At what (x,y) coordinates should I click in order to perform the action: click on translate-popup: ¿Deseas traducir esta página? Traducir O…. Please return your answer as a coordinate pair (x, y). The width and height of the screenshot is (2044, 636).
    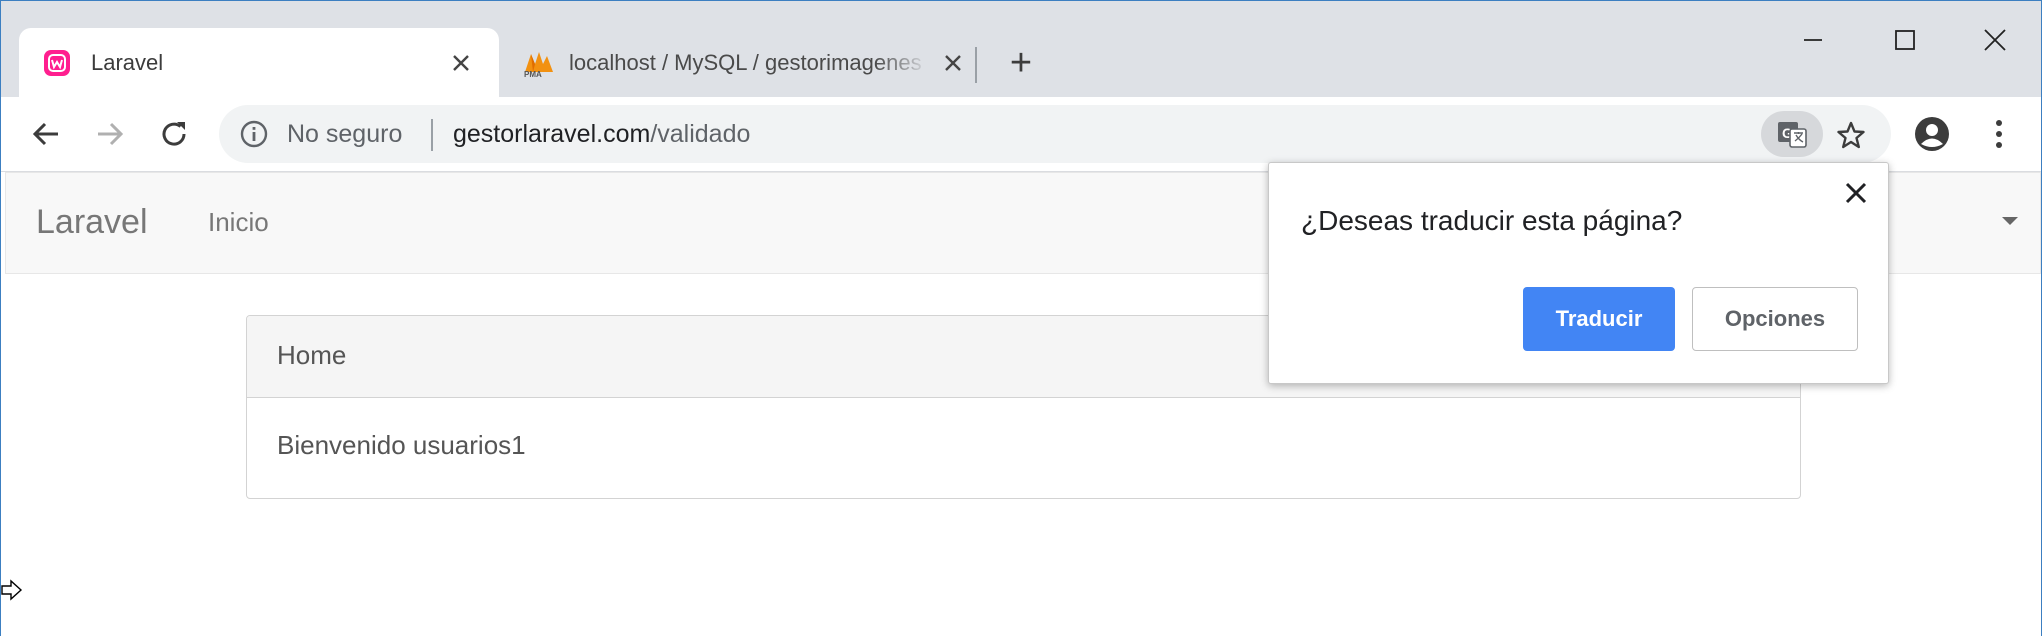
    Looking at the image, I should click on (1578, 273).